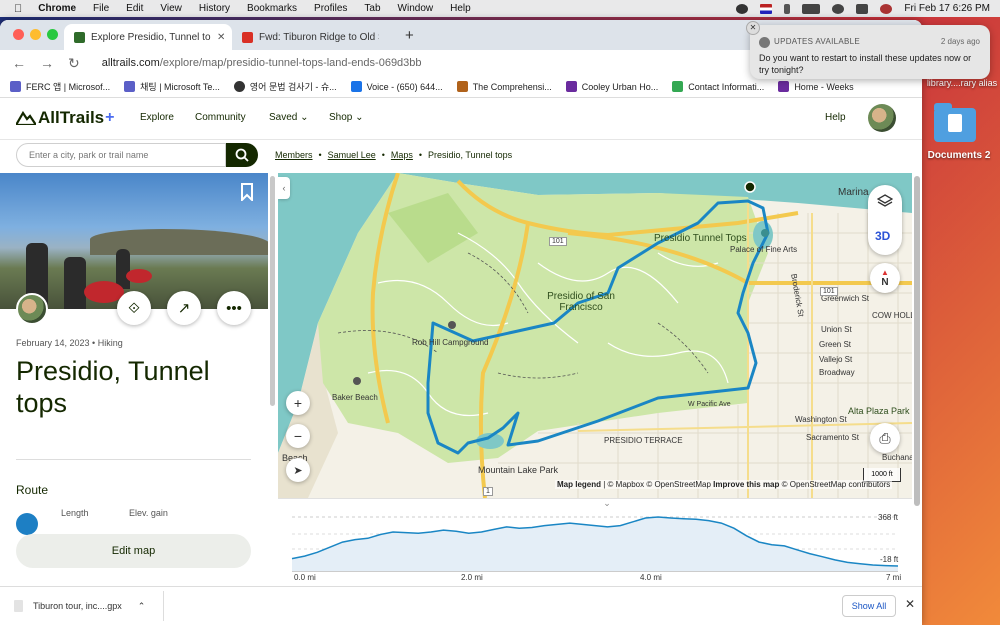 This screenshot has height=625, width=1000. What do you see at coordinates (74, 63) in the screenshot?
I see `reload-icon: ↻` at bounding box center [74, 63].